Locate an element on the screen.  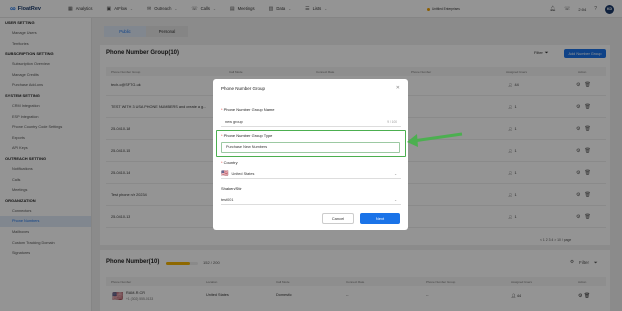
modal-title: Phone Number Group is located at coordinates (243, 88).